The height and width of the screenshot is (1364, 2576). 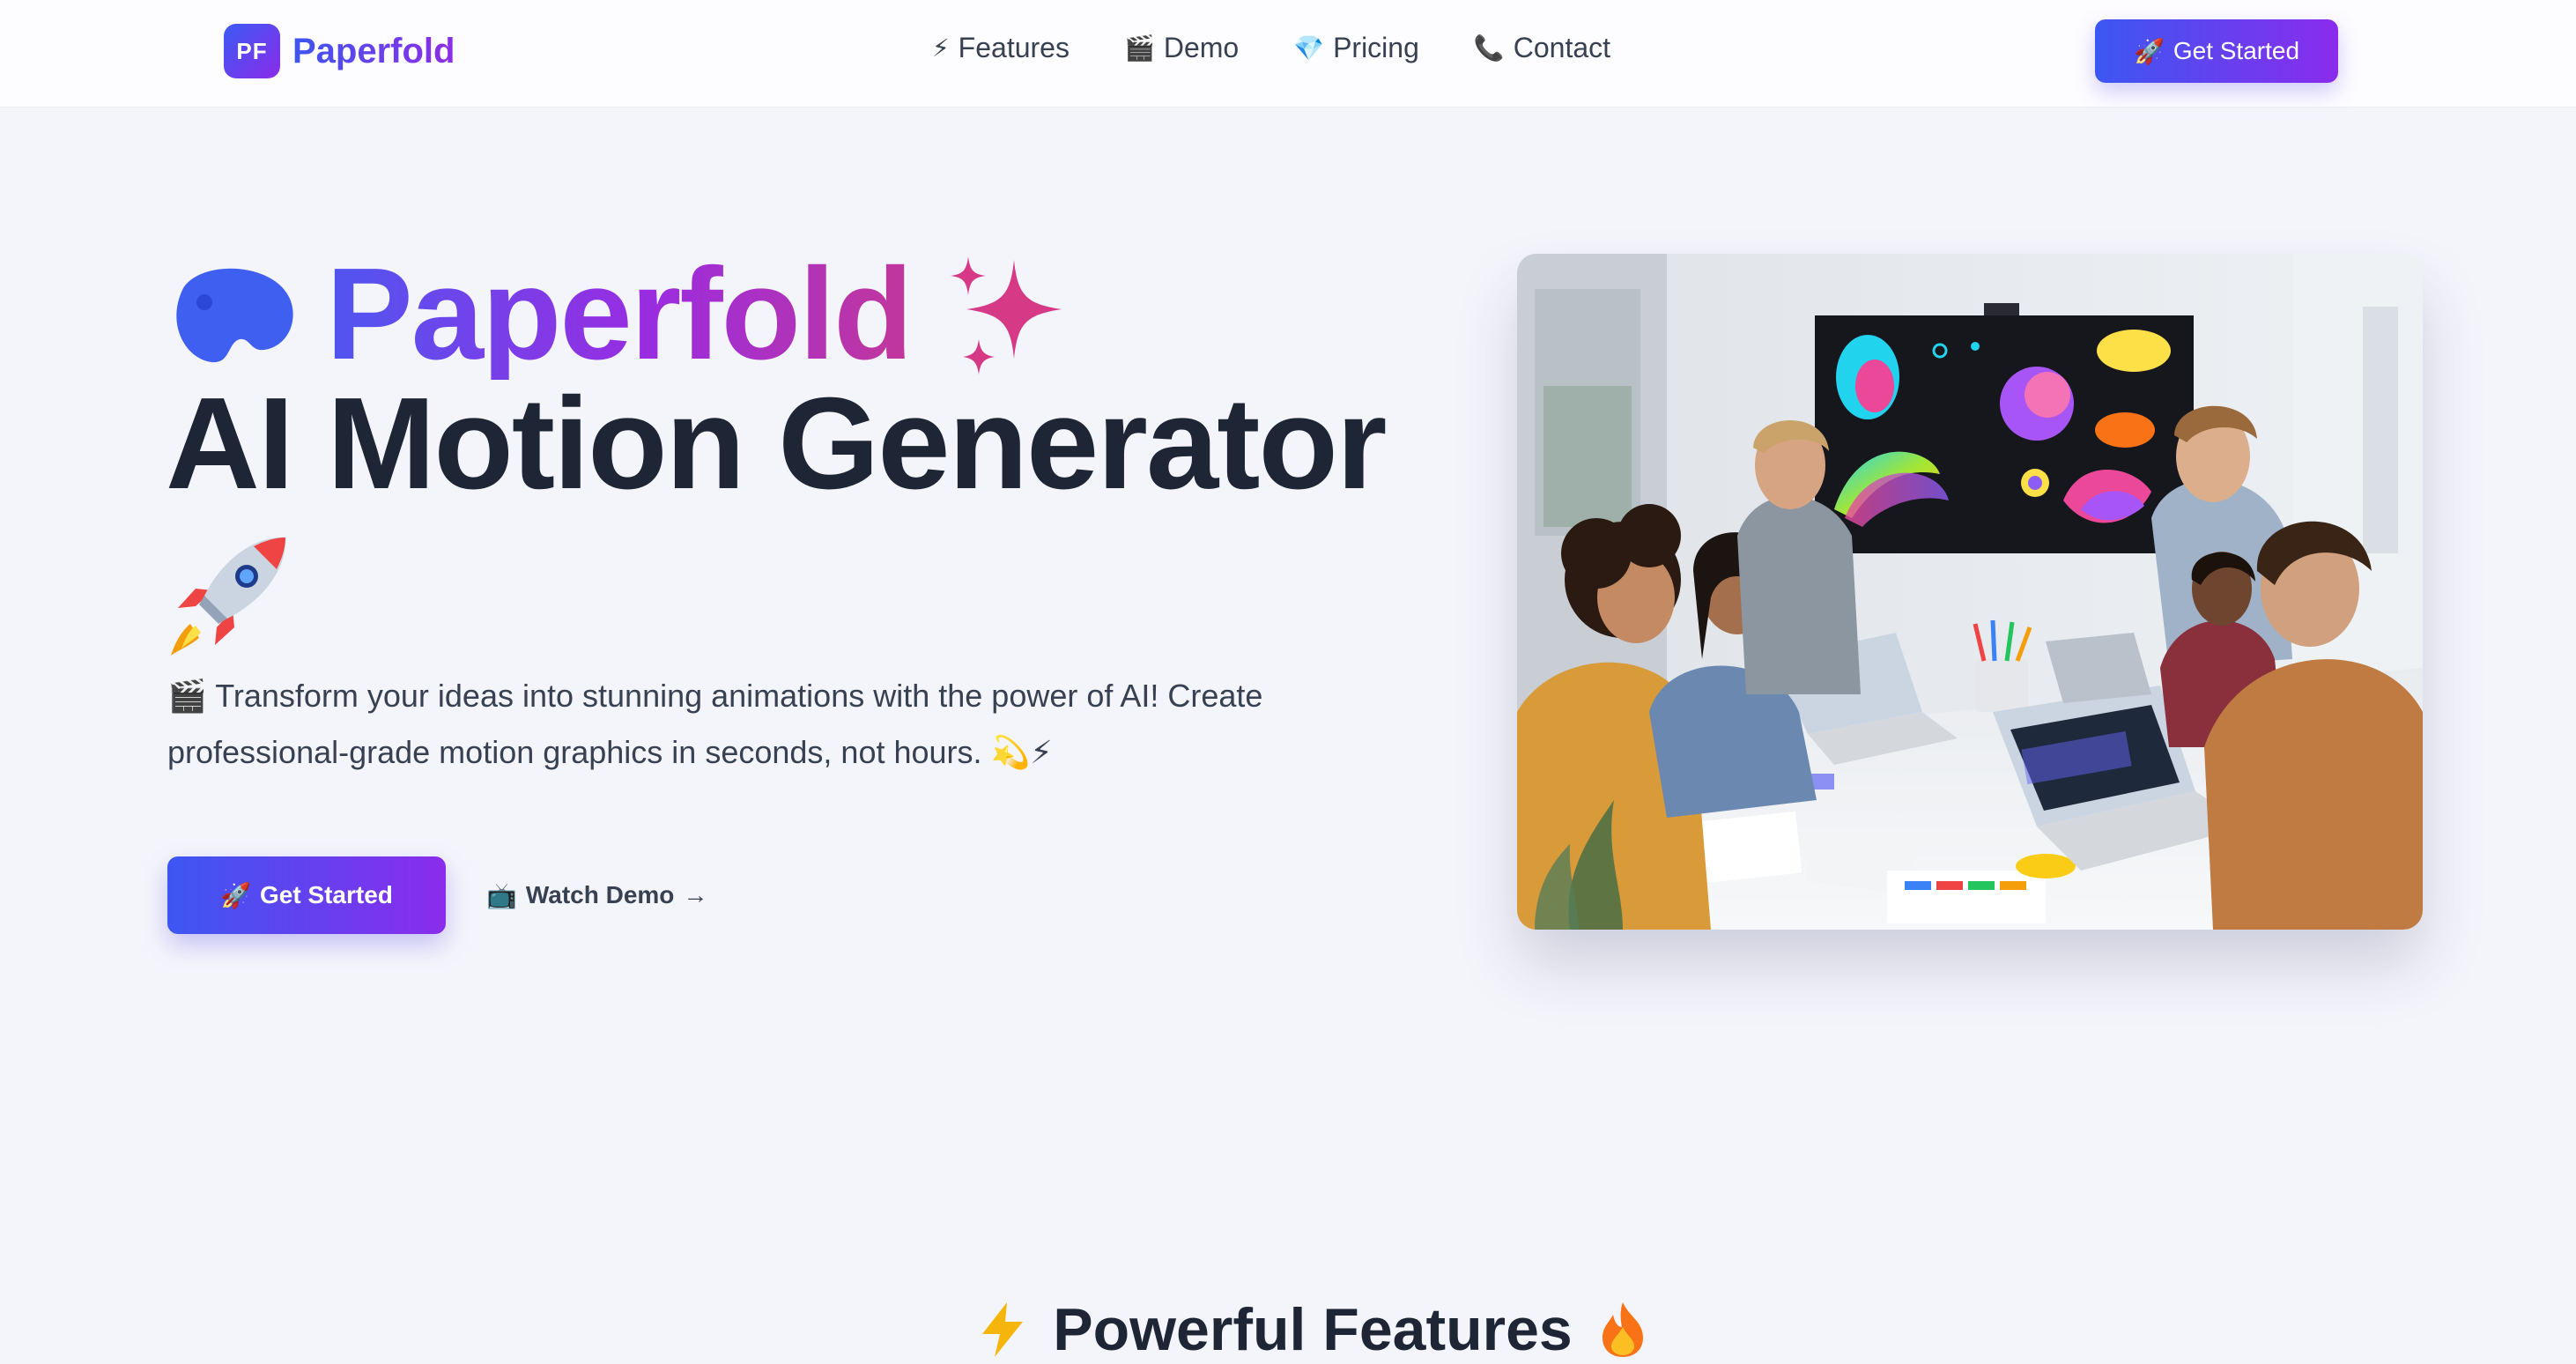 I want to click on phone-icon: 📞, so click(x=1489, y=48).